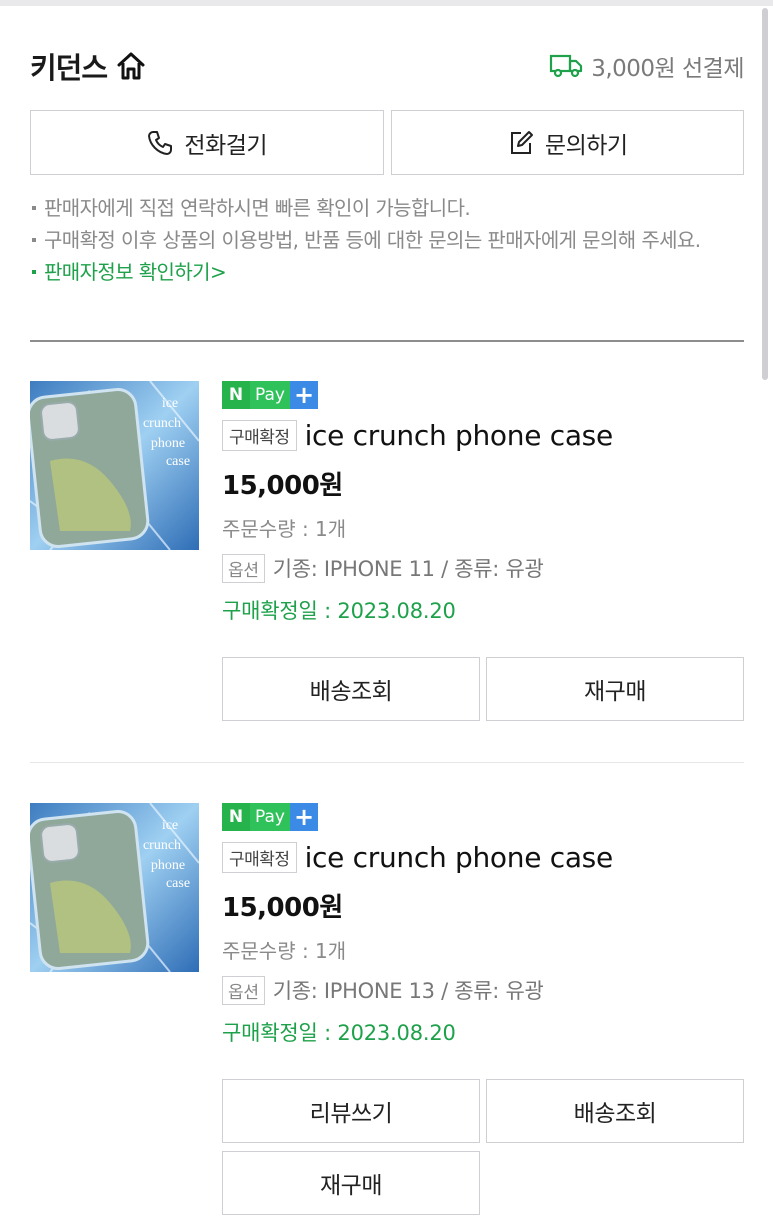 The height and width of the screenshot is (1226, 773). What do you see at coordinates (160, 142) in the screenshot?
I see `phone-icon` at bounding box center [160, 142].